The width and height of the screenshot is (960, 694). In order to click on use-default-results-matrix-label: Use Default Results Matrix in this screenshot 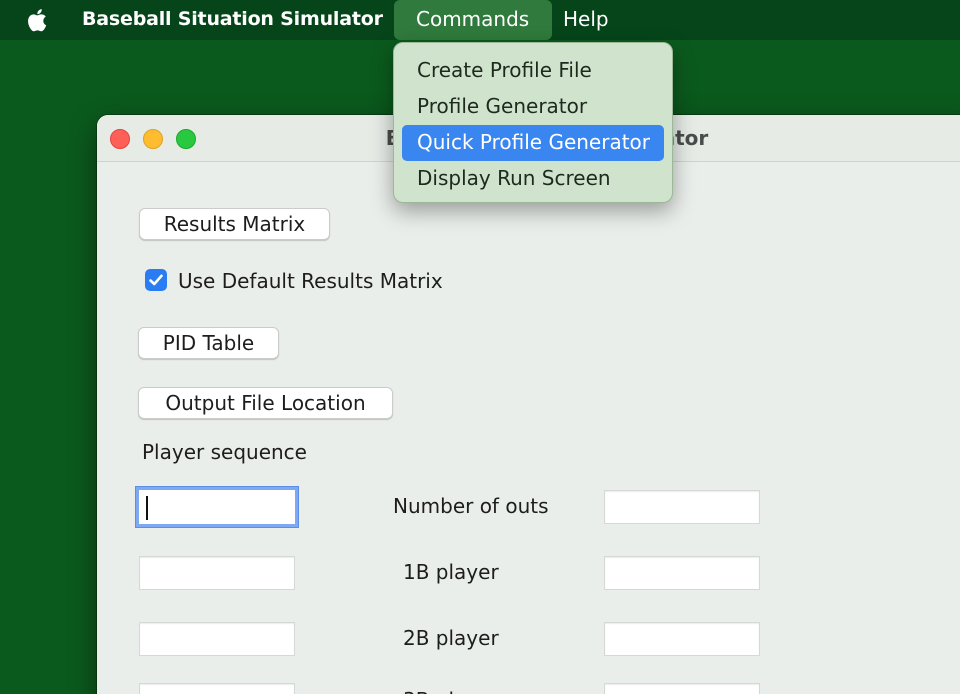, I will do `click(310, 281)`.